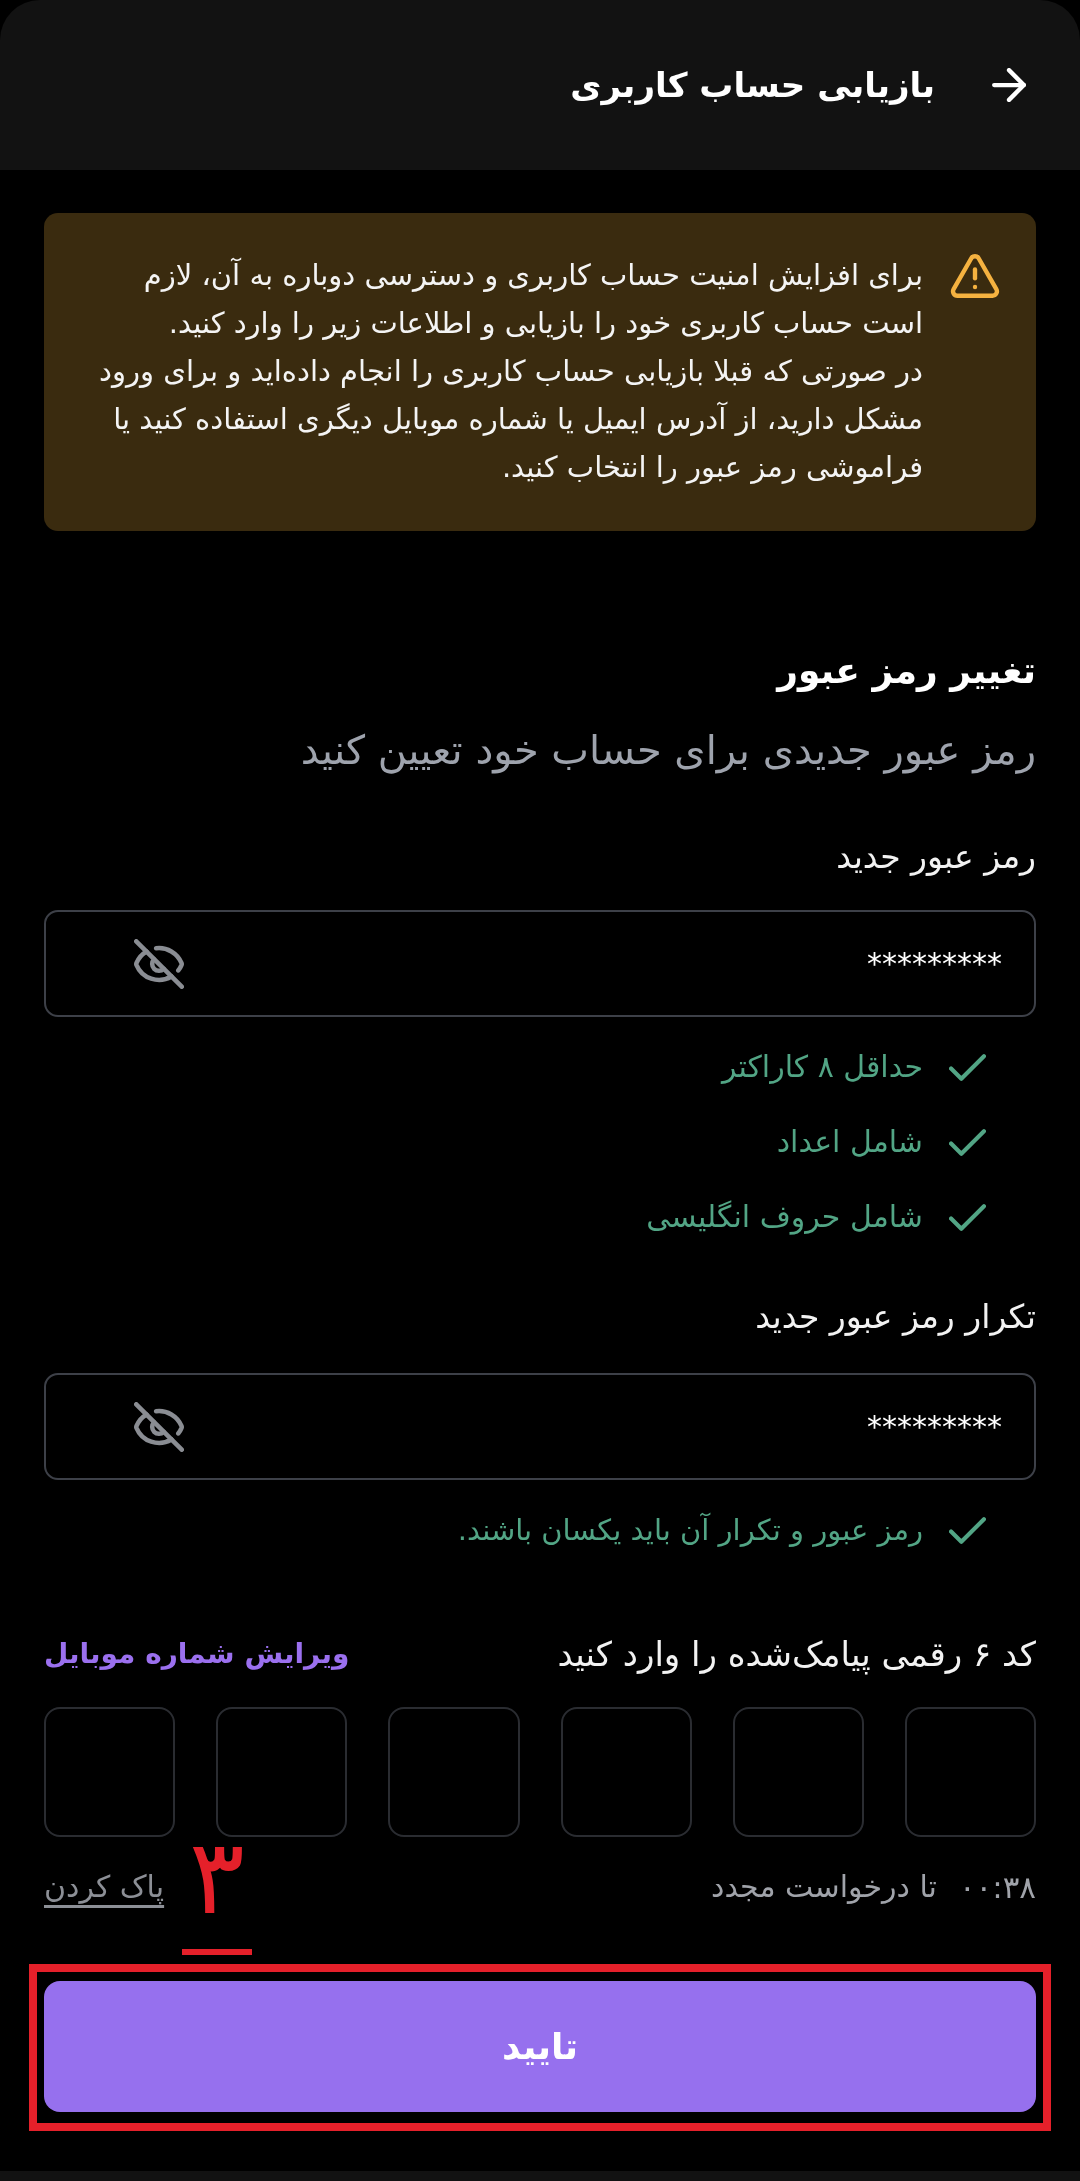 The width and height of the screenshot is (1080, 2181). What do you see at coordinates (905, 671) in the screenshot?
I see `section-title: تغییر رمز عبور` at bounding box center [905, 671].